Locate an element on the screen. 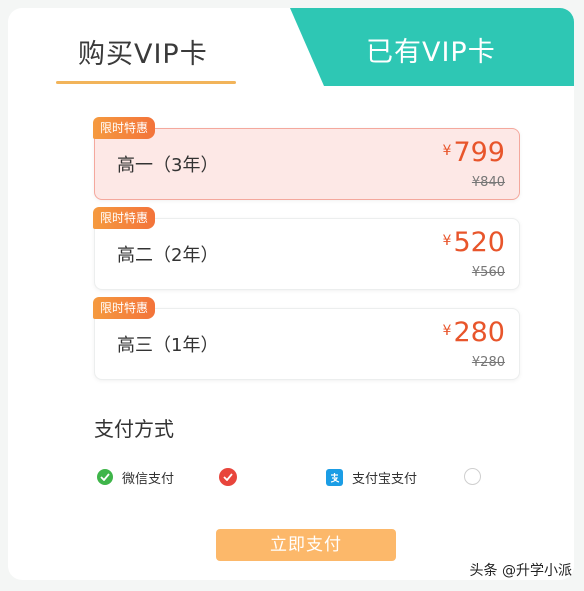 This screenshot has height=591, width=584. original-price: ¥560 is located at coordinates (488, 272).